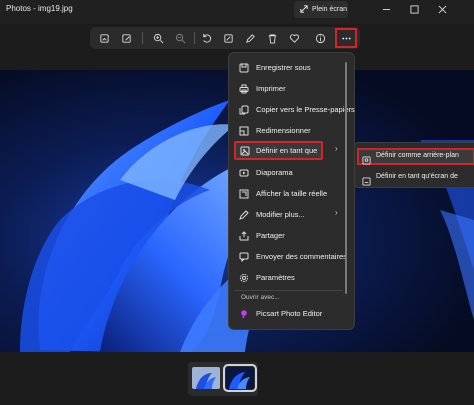  I want to click on menu-item-copy: Copier vers le Presse-papiers, so click(292, 109).